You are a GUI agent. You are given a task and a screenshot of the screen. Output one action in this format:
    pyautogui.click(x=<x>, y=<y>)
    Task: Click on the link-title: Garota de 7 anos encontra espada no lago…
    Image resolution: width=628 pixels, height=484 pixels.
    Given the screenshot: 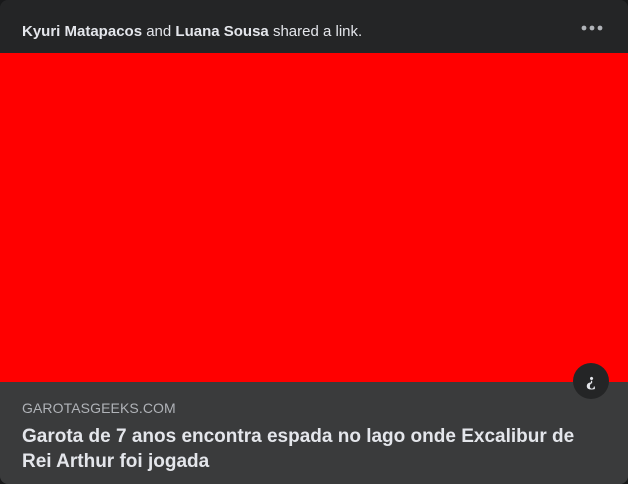 What is the action you would take?
    pyautogui.click(x=314, y=449)
    